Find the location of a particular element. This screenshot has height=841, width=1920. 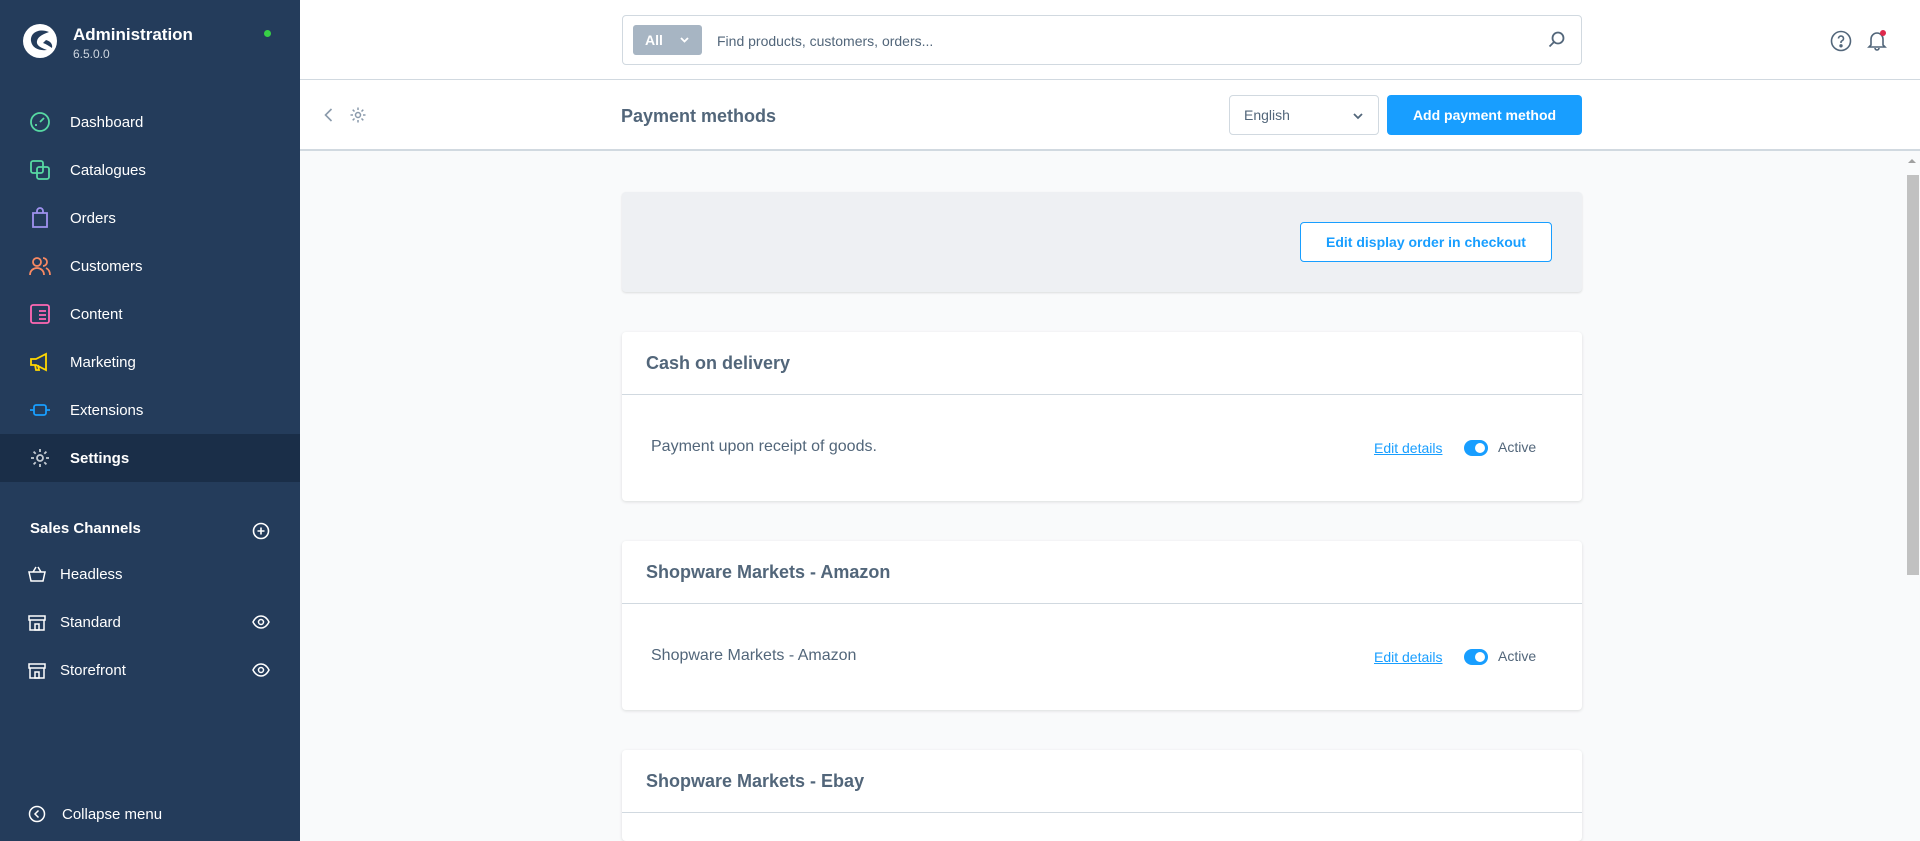

basket-icon is located at coordinates (37, 574).